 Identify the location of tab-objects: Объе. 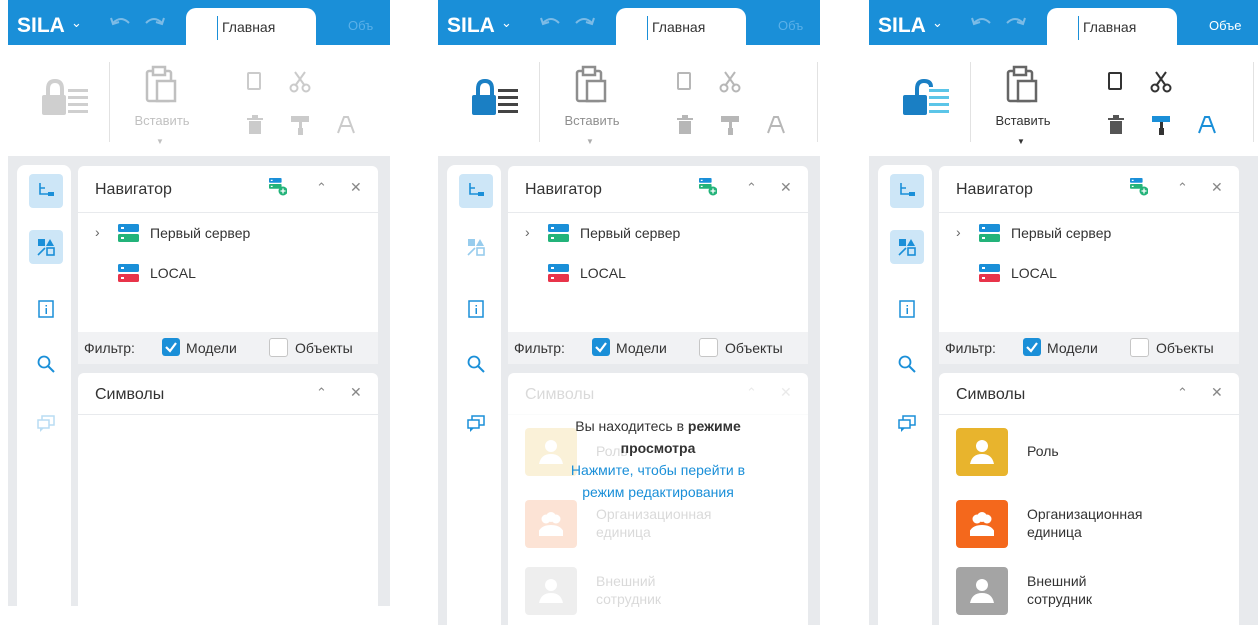
(1225, 25).